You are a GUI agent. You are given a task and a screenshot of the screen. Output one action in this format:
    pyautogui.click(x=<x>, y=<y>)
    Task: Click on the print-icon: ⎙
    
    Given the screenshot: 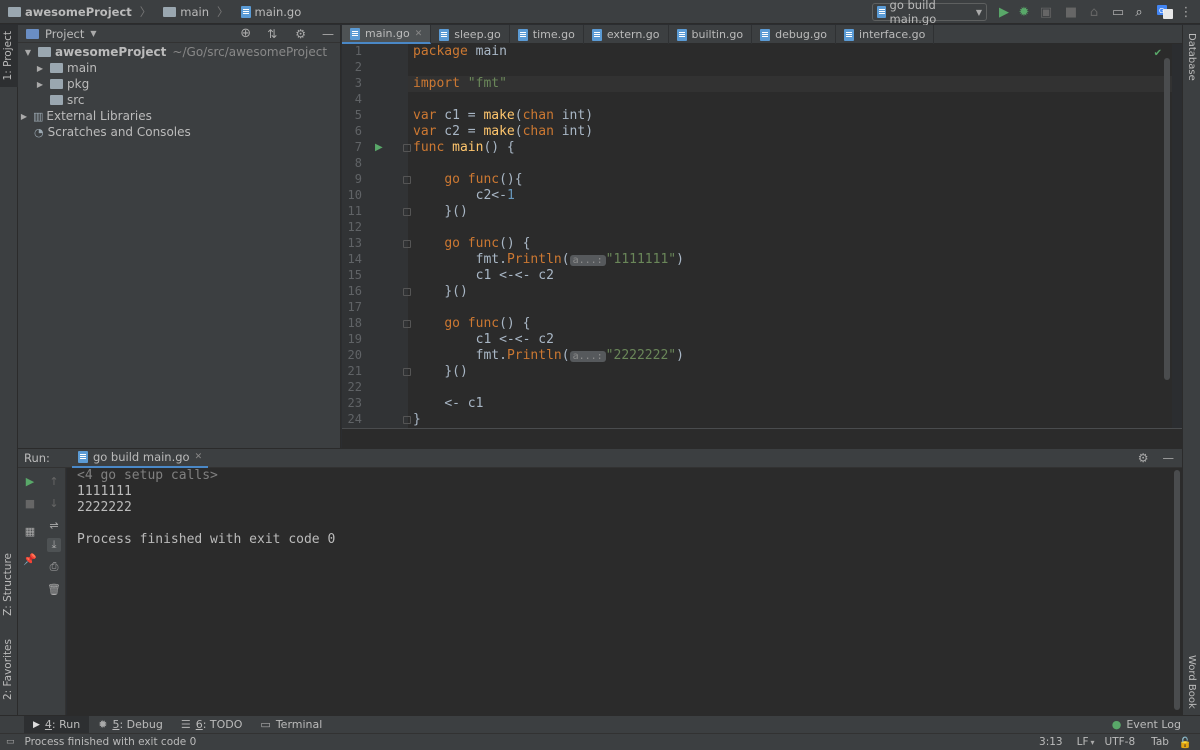 What is the action you would take?
    pyautogui.click(x=54, y=567)
    